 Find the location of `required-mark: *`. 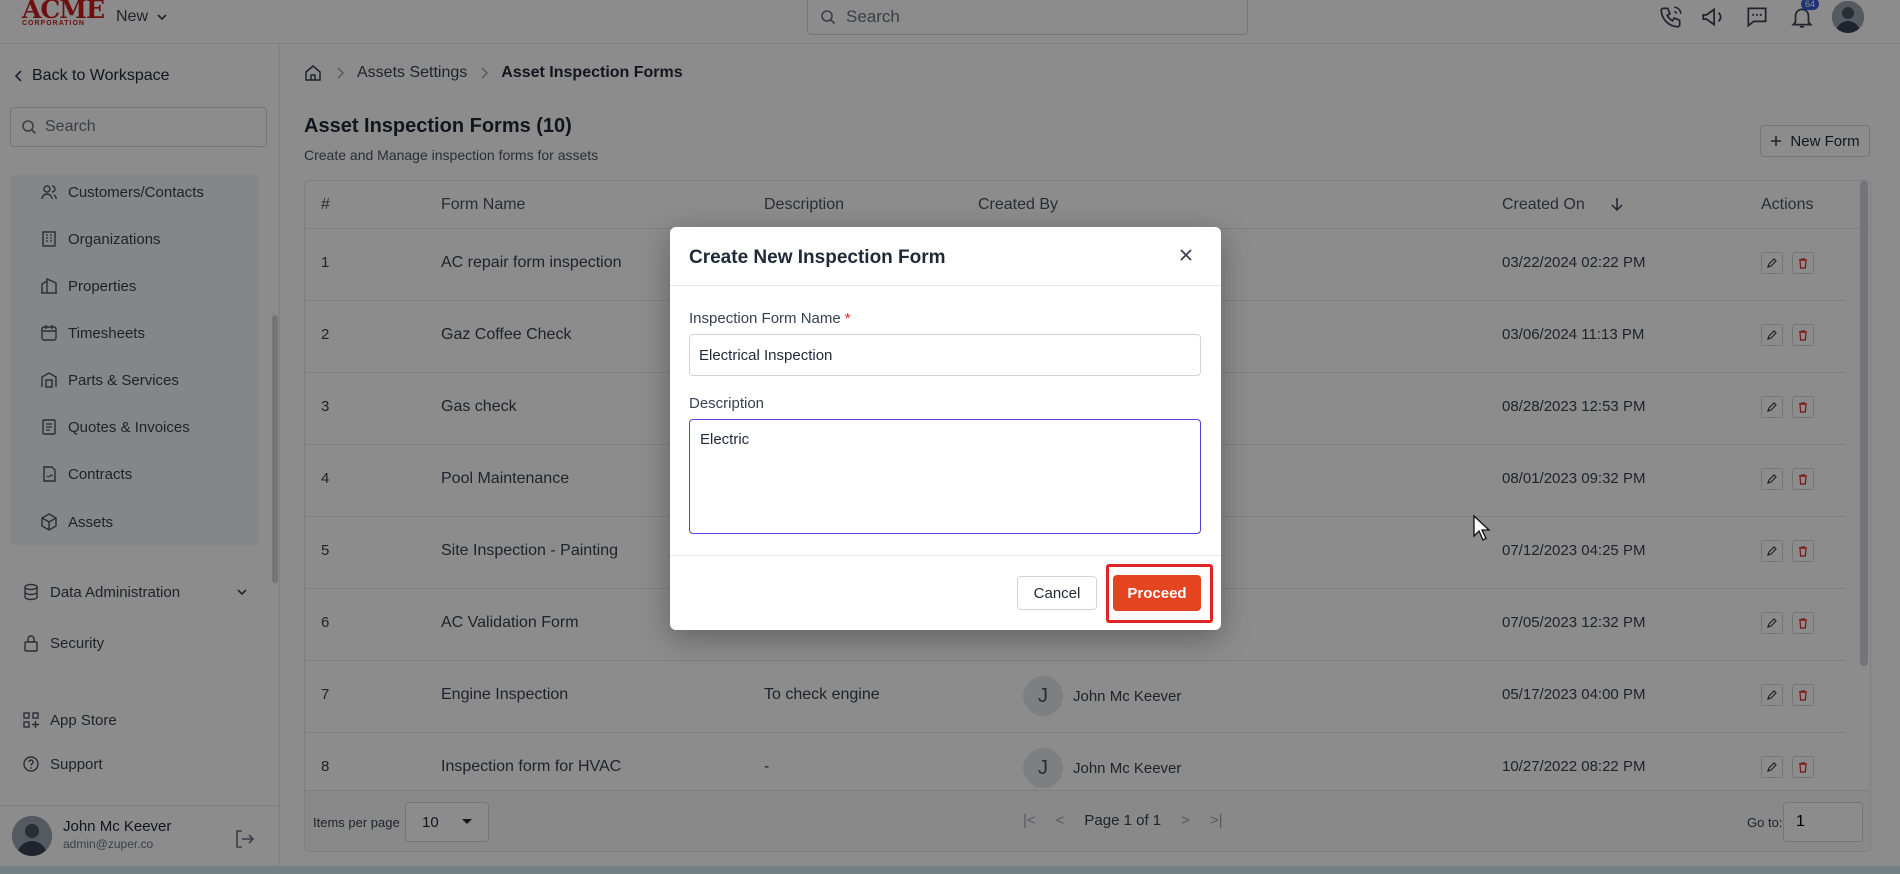

required-mark: * is located at coordinates (847, 318).